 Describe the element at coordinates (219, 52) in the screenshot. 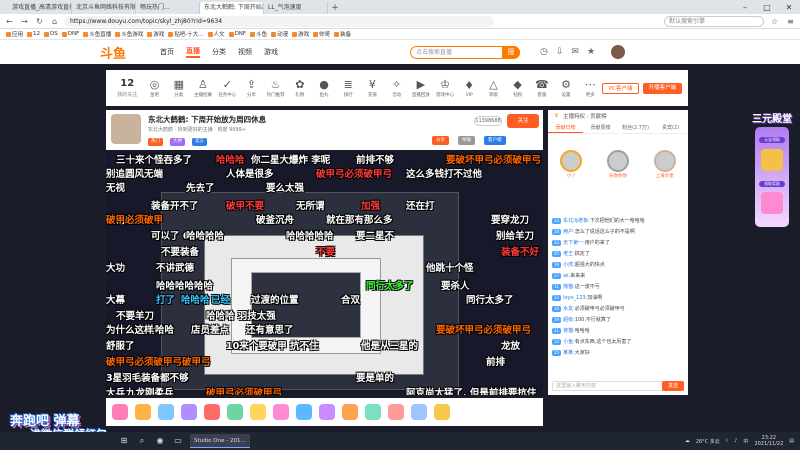

I see `nav-category: 分类` at that location.